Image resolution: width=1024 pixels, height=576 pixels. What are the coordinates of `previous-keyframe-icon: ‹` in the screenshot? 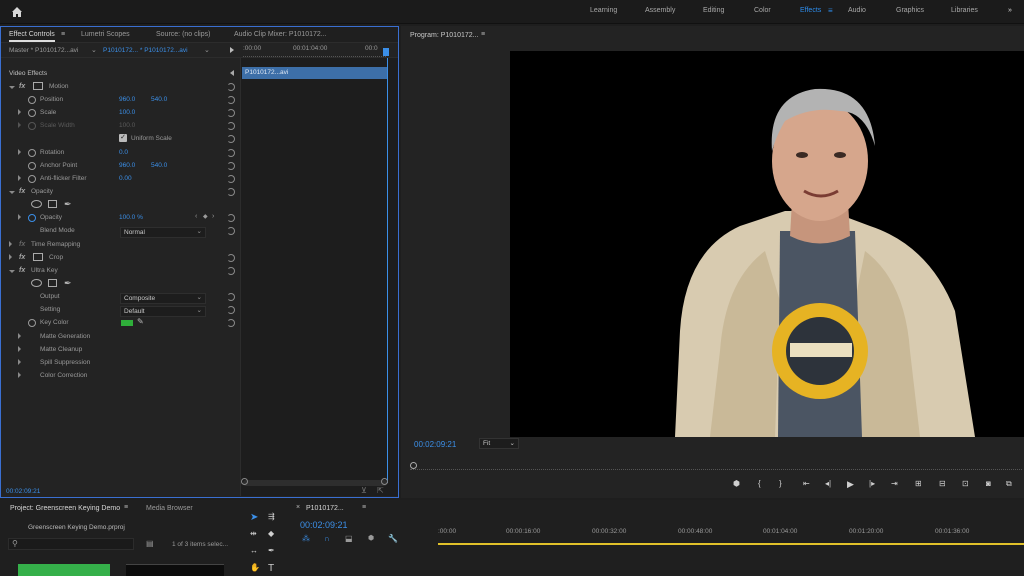 It's located at (196, 216).